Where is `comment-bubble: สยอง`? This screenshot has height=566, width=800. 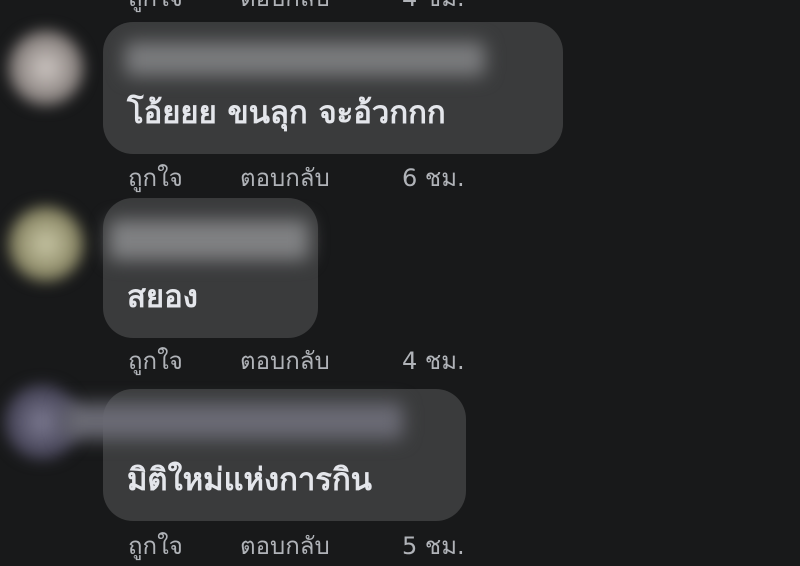 comment-bubble: สยอง is located at coordinates (210, 268).